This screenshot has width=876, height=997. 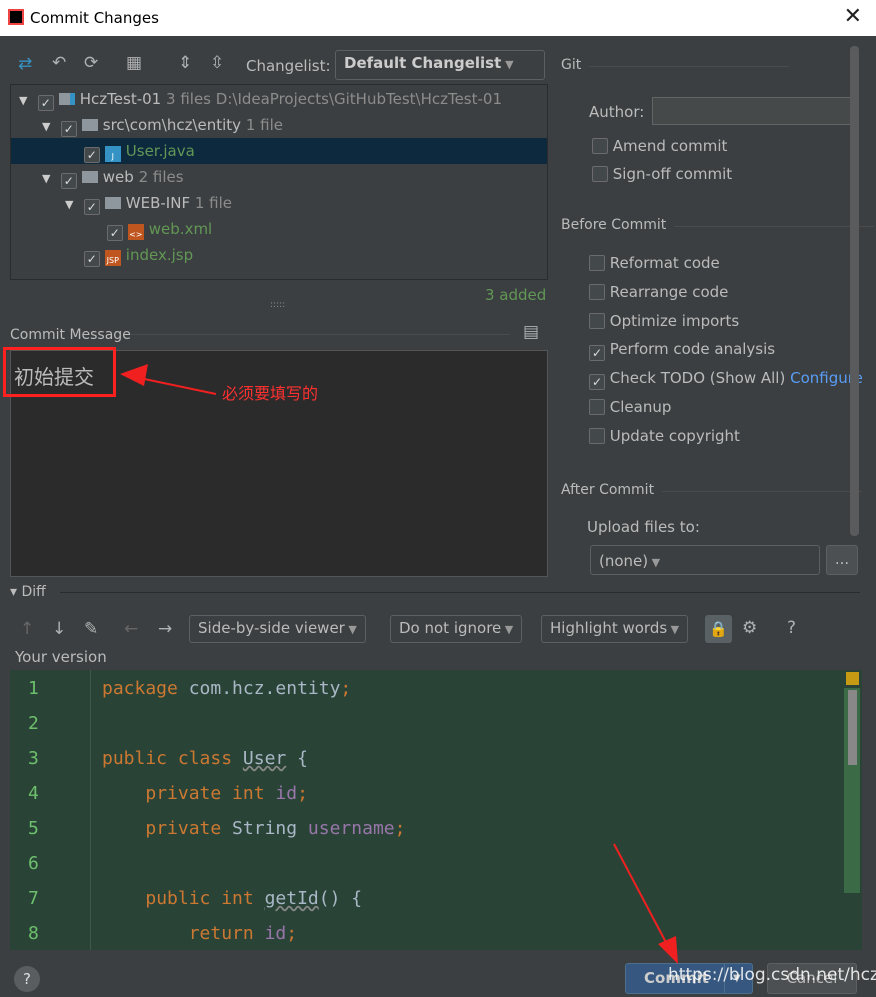 I want to click on before-commit-option: Optimize imports, so click(x=664, y=321).